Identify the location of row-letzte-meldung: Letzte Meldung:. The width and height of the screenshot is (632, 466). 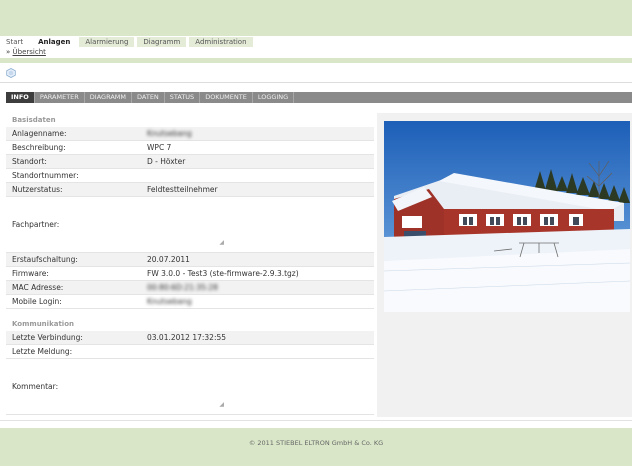
(190, 352).